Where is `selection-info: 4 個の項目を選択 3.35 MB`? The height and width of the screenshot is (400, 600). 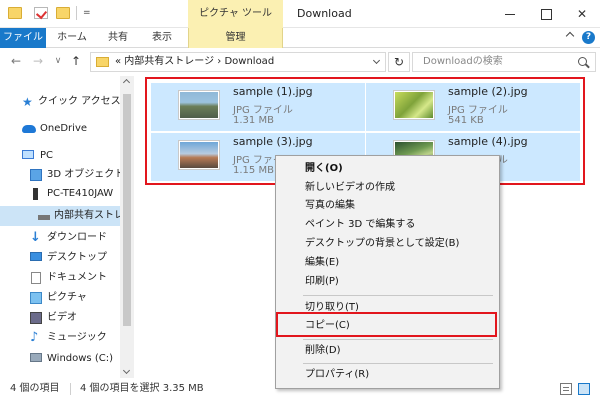
selection-info: 4 個の項目を選択 3.35 MB is located at coordinates (142, 388).